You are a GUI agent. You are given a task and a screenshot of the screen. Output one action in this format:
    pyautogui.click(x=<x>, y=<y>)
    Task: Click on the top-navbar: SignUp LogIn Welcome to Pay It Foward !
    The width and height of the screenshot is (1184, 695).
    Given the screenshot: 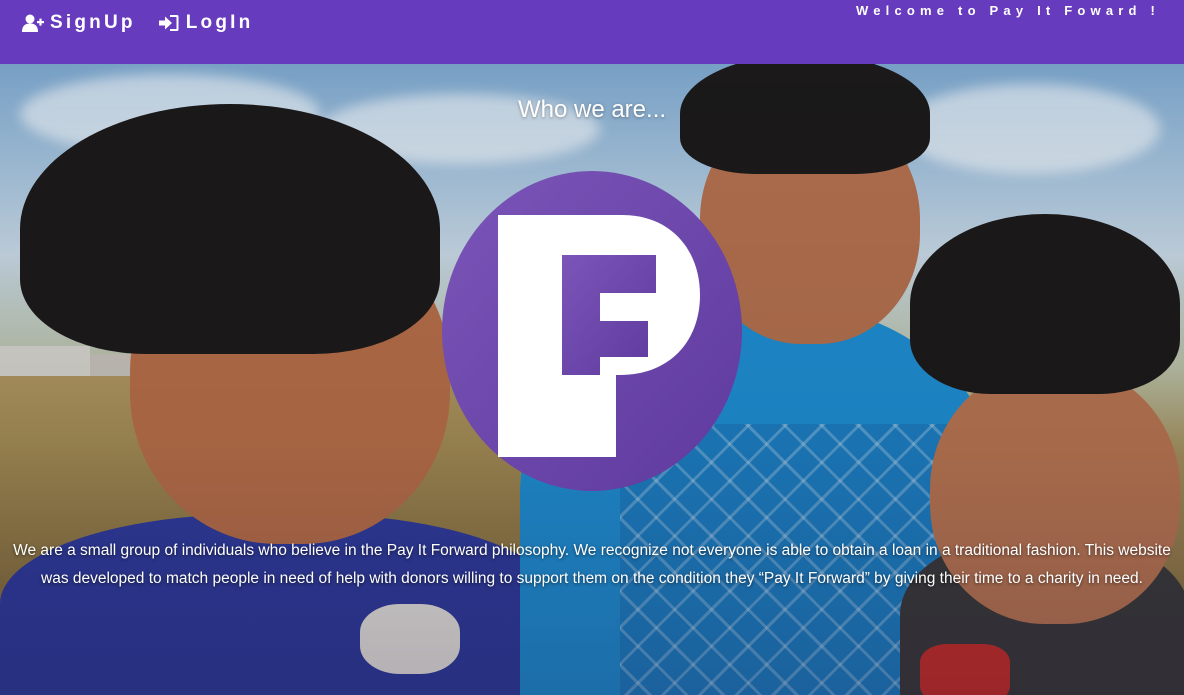 What is the action you would take?
    pyautogui.click(x=592, y=32)
    